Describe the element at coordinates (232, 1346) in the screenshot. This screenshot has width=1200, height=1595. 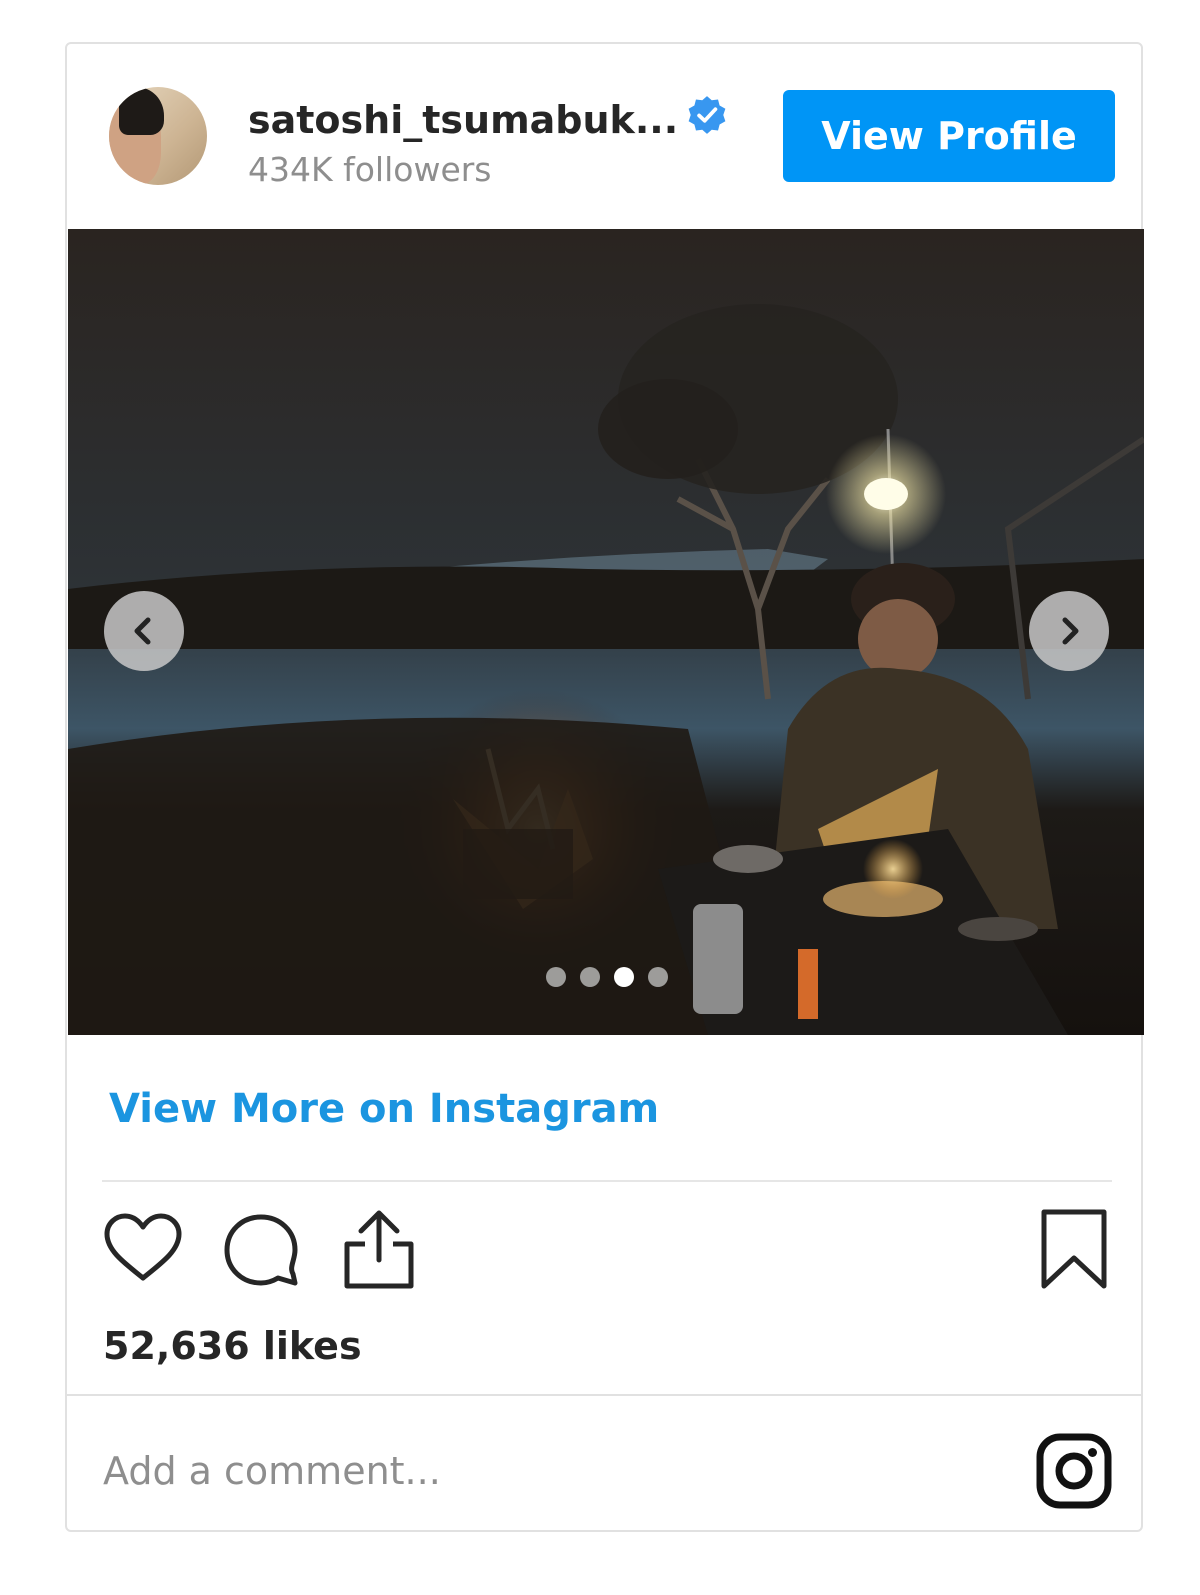
I see `like-count: 52,636 likes` at that location.